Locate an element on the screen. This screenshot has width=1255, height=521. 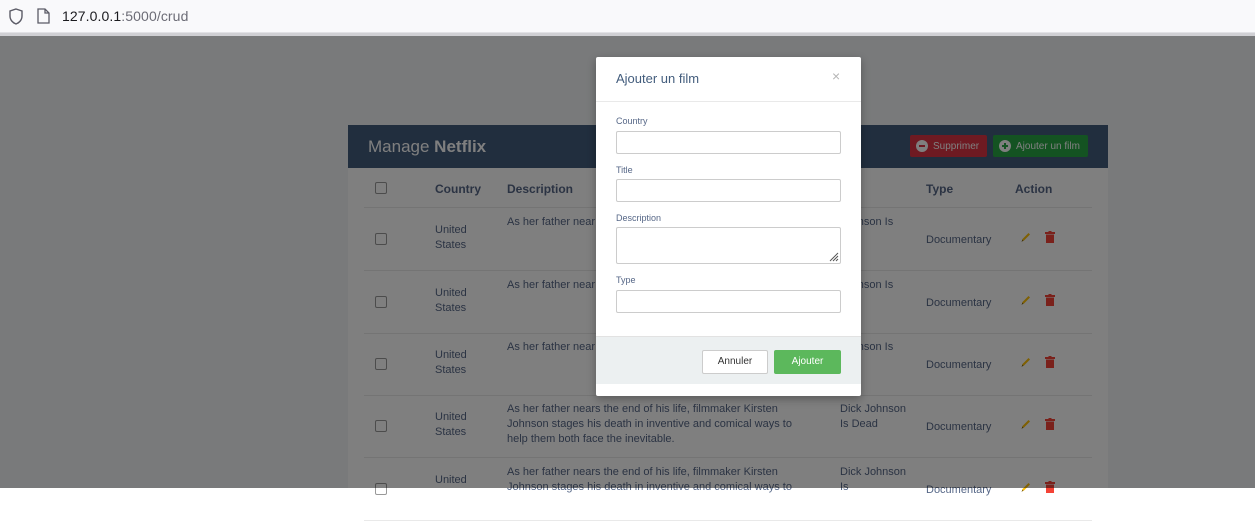
url-host: 127.0.0.1 is located at coordinates (92, 16).